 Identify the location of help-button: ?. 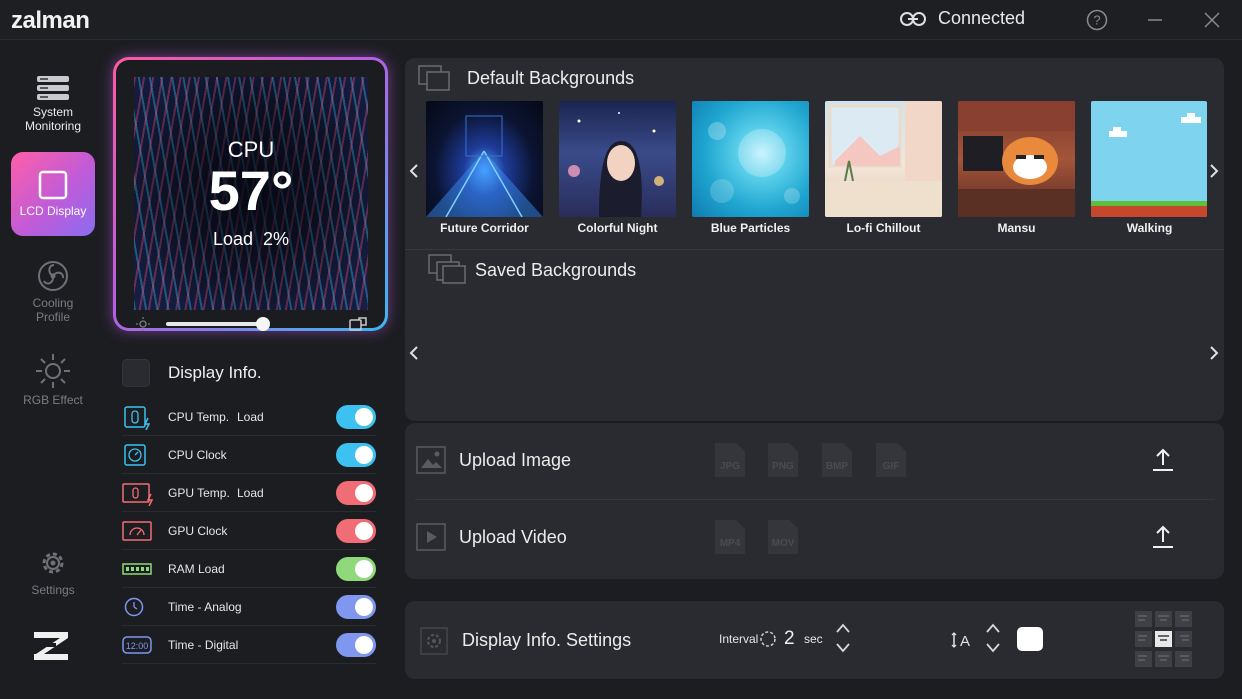
(1097, 20).